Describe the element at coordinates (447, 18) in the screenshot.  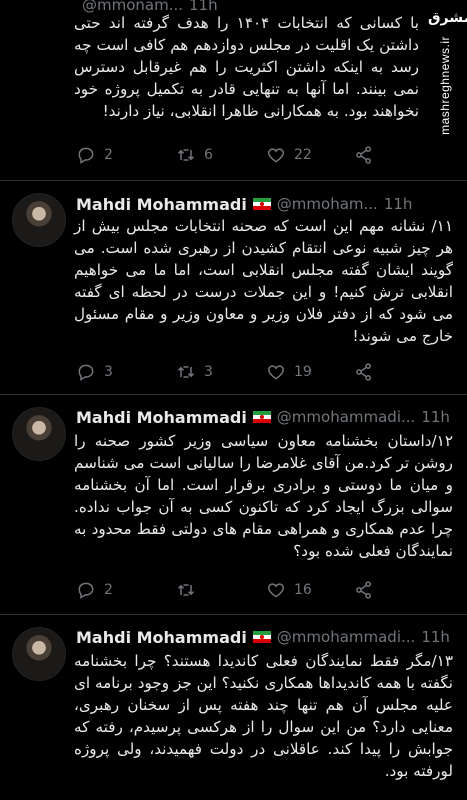
I see `mashregh-logo: مشرق` at that location.